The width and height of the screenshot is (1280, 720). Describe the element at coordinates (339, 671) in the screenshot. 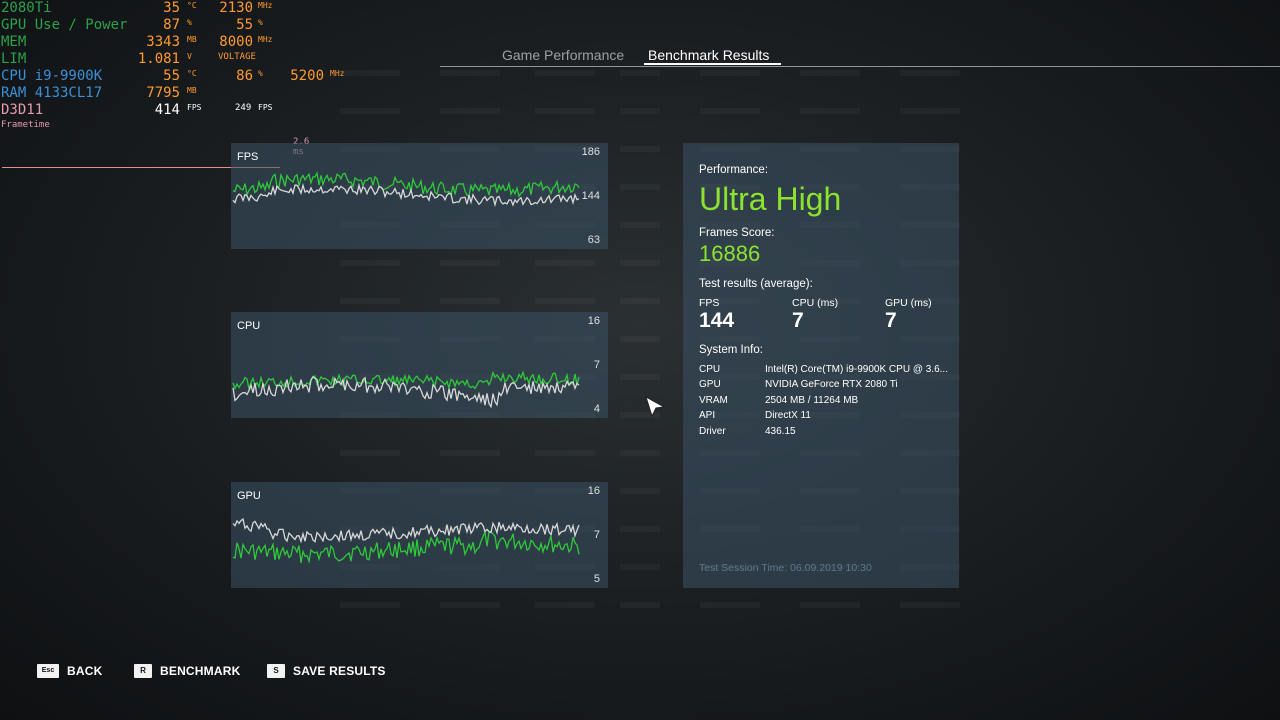

I see `save-results-label: SAVE RESULTS` at that location.